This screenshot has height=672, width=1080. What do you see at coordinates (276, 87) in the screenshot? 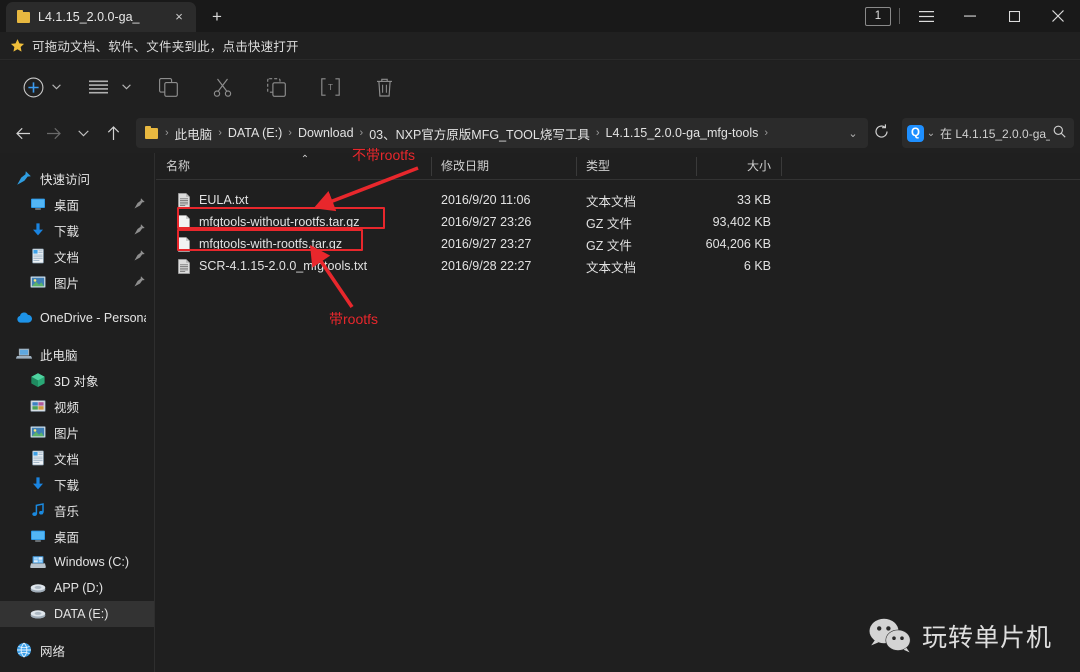
I see `paste-button` at bounding box center [276, 87].